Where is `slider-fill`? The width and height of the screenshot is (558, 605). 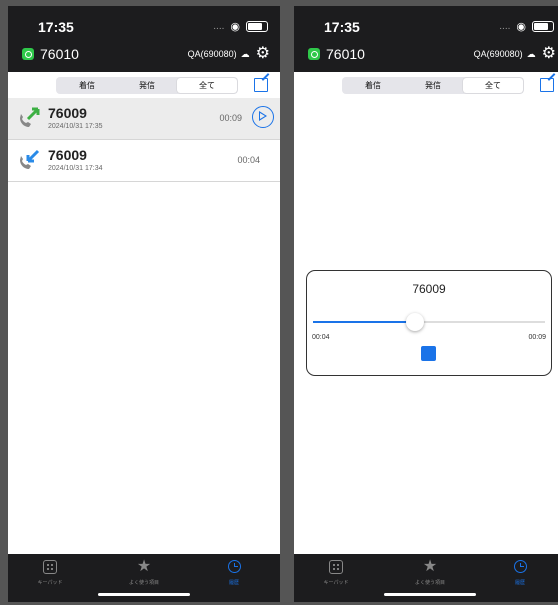 slider-fill is located at coordinates (364, 322).